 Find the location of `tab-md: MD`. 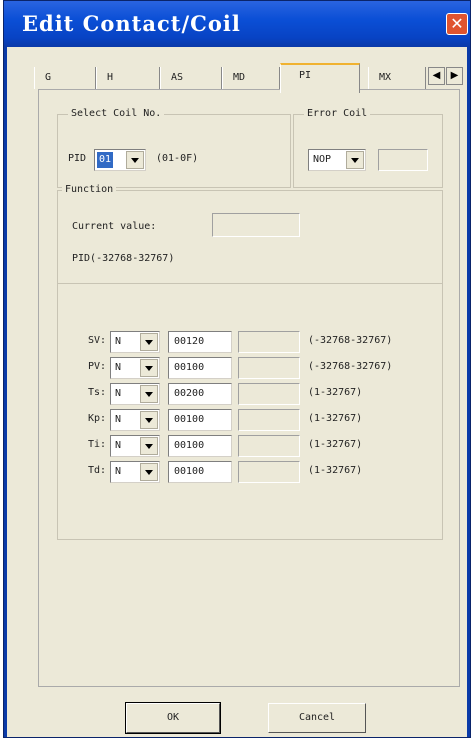

tab-md: MD is located at coordinates (251, 78).